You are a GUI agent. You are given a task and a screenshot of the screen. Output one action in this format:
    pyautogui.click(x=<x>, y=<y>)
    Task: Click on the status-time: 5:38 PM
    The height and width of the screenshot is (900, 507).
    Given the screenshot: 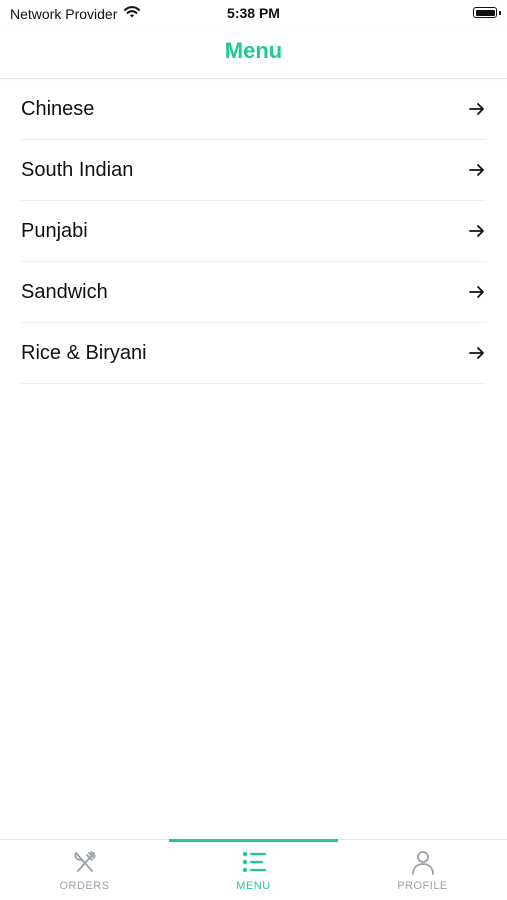 What is the action you would take?
    pyautogui.click(x=253, y=13)
    